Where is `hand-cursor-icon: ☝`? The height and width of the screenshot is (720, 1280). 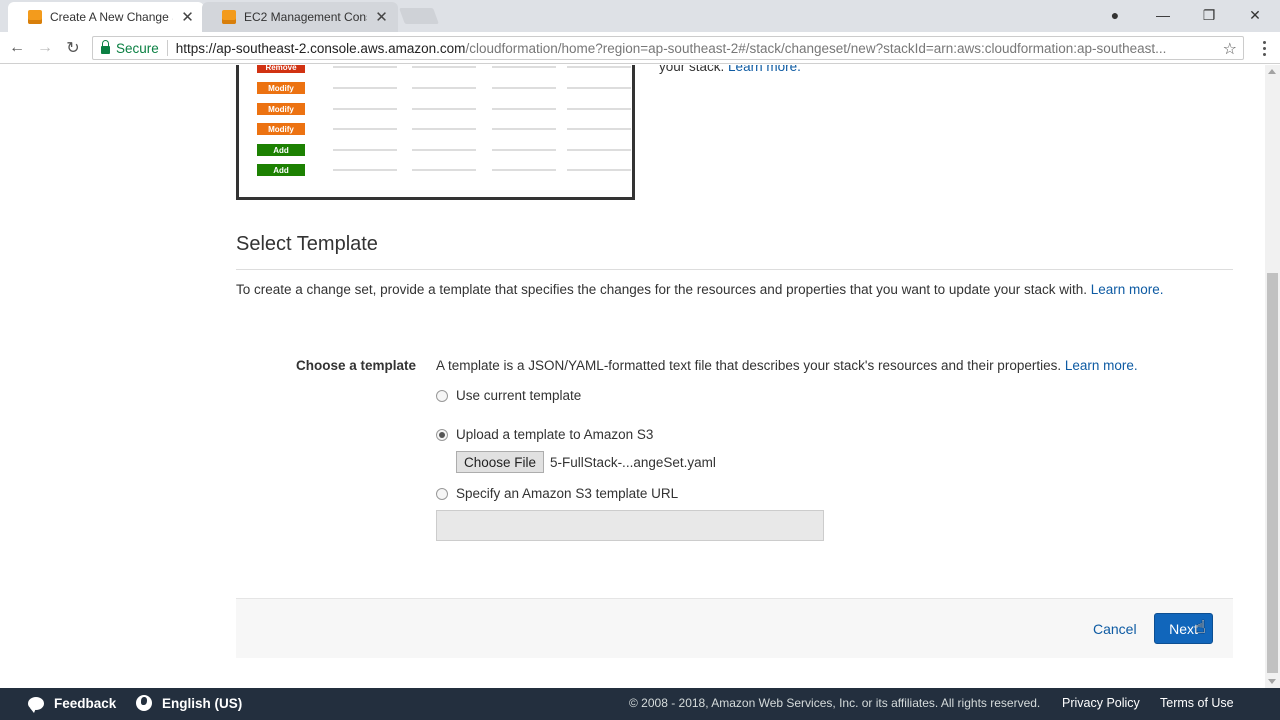 hand-cursor-icon: ☝ is located at coordinates (1200, 627).